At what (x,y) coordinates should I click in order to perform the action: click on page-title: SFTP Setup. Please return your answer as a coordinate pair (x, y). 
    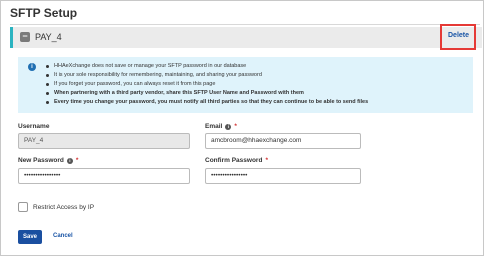
    Looking at the image, I should click on (44, 13).